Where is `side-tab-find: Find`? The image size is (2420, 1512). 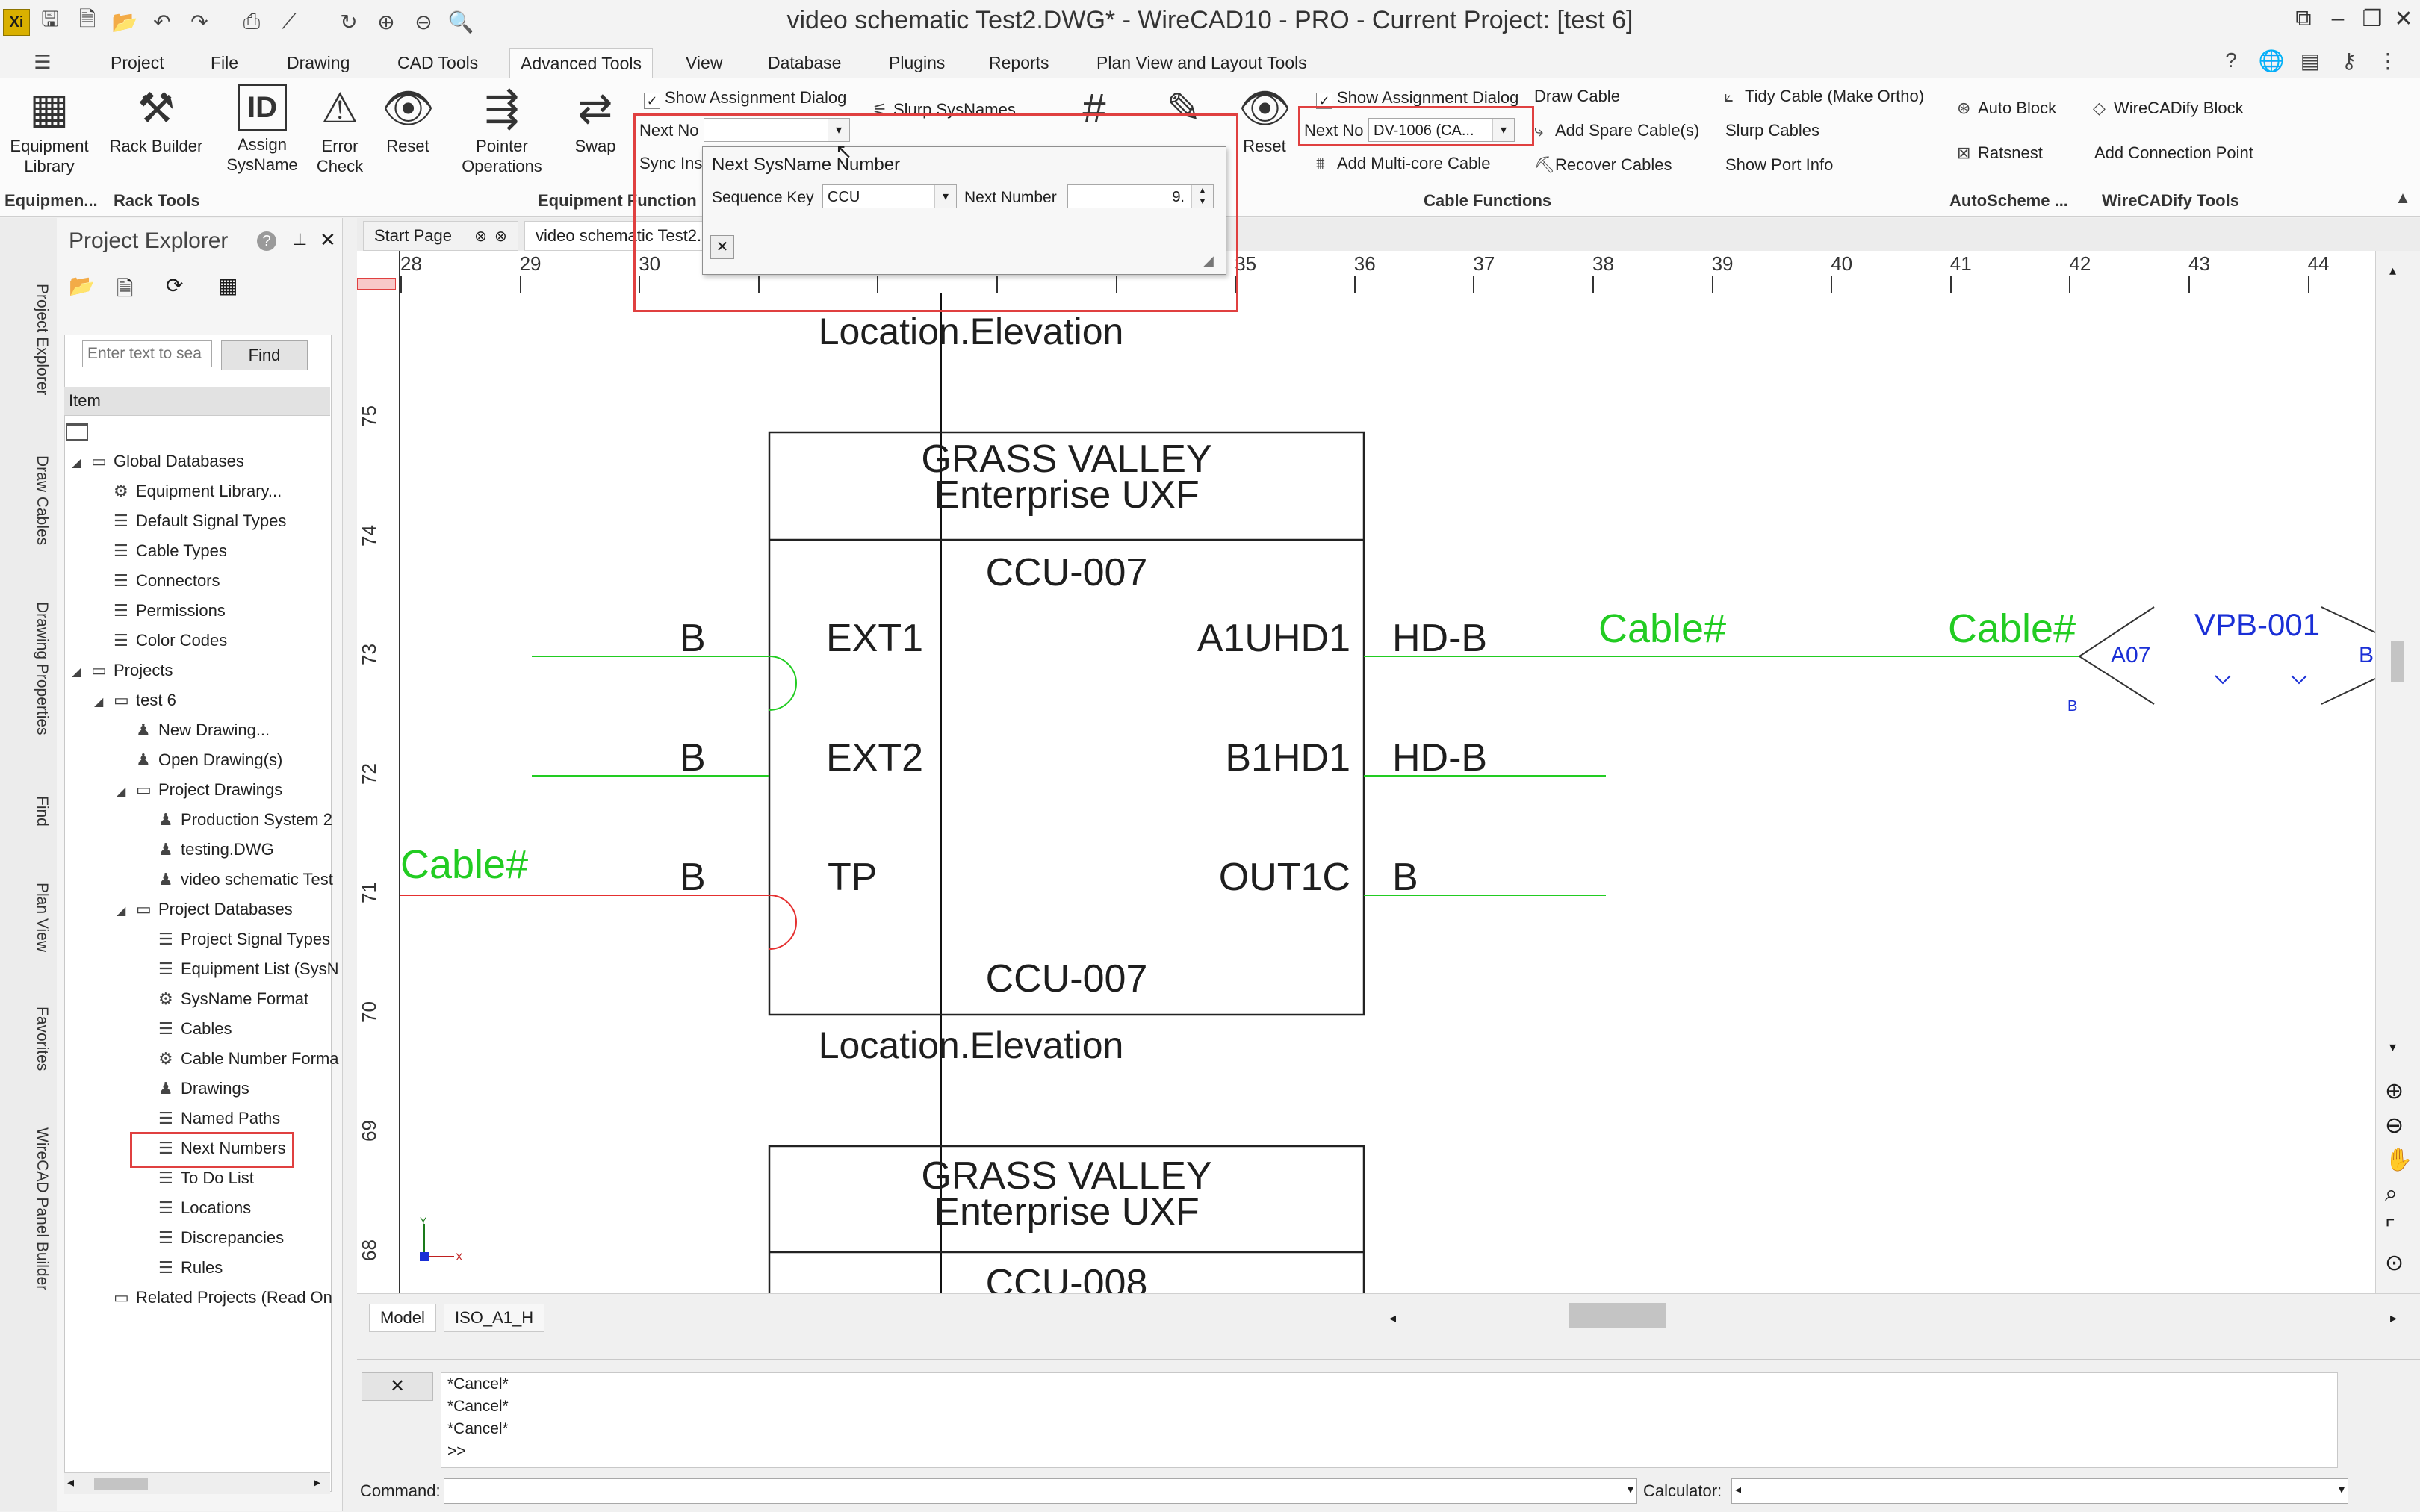 side-tab-find: Find is located at coordinates (28, 826).